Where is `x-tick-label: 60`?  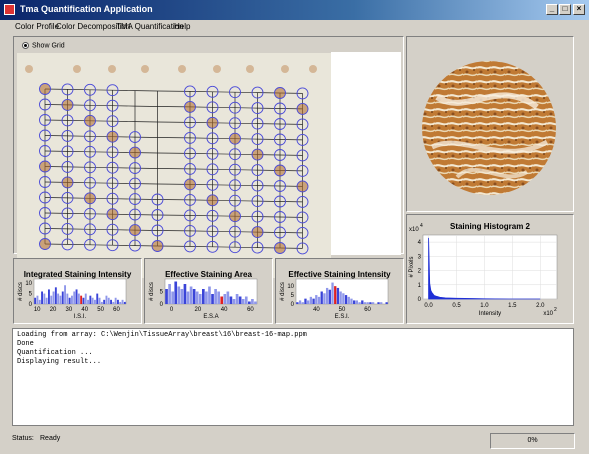
x-tick-label: 60 is located at coordinates (250, 310).